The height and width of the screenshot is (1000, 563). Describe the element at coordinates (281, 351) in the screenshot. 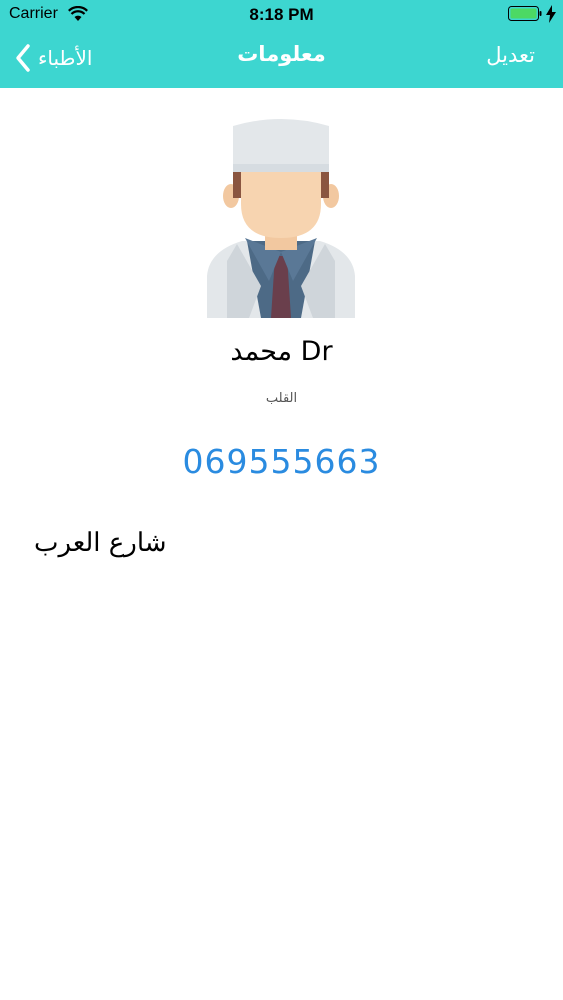

I see `doctor-name: محمد Dr` at that location.